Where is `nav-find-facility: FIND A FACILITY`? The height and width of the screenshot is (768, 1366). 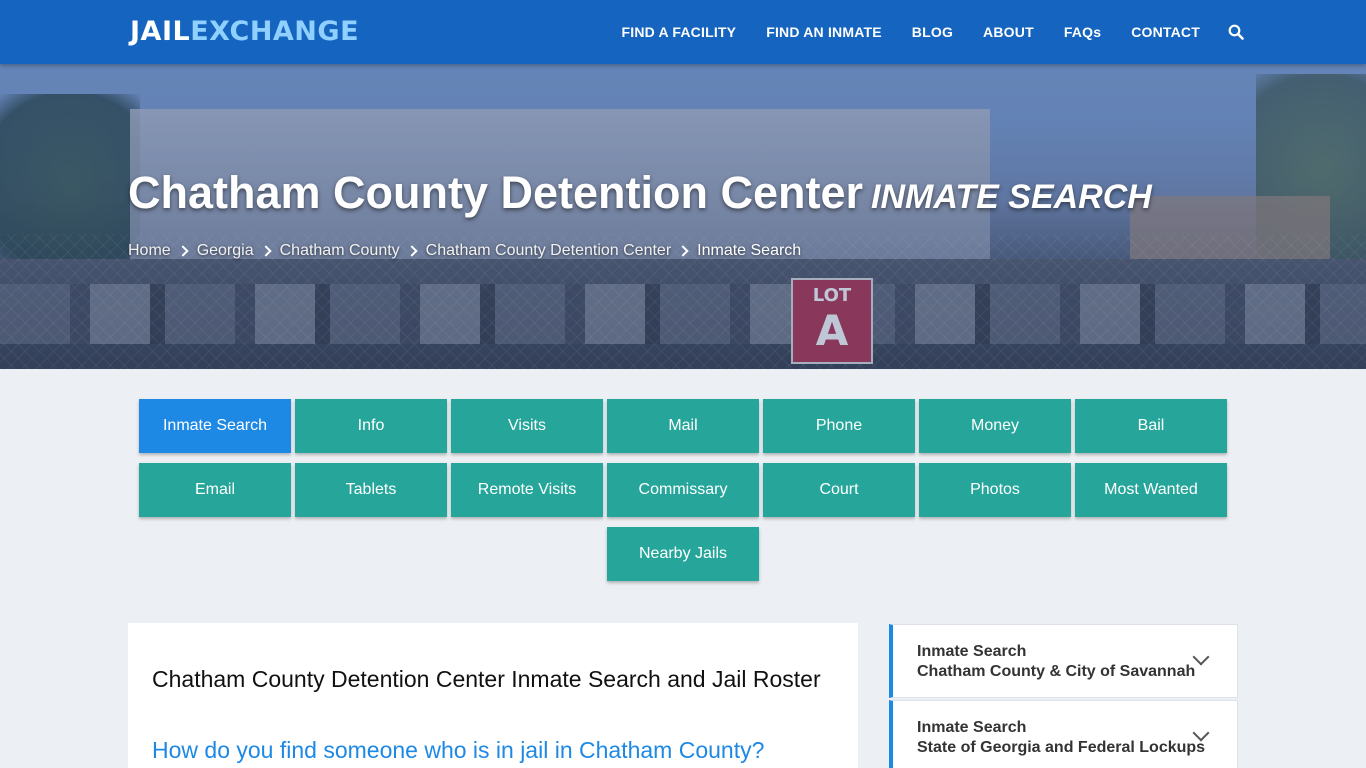 nav-find-facility: FIND A FACILITY is located at coordinates (678, 32).